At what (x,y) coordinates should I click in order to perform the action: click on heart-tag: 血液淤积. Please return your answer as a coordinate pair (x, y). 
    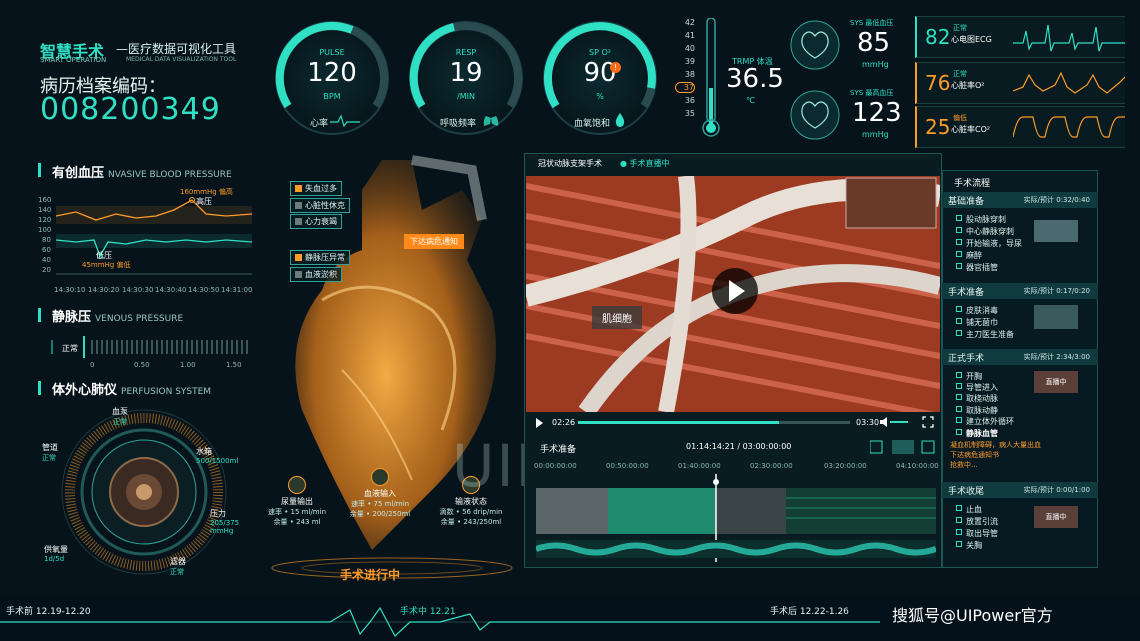
    Looking at the image, I should click on (316, 274).